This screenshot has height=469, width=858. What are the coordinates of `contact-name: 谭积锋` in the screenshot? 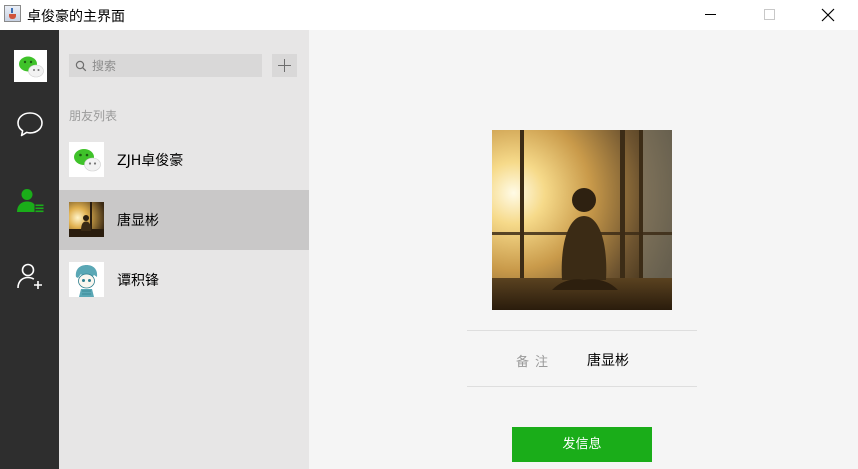 It's located at (138, 281).